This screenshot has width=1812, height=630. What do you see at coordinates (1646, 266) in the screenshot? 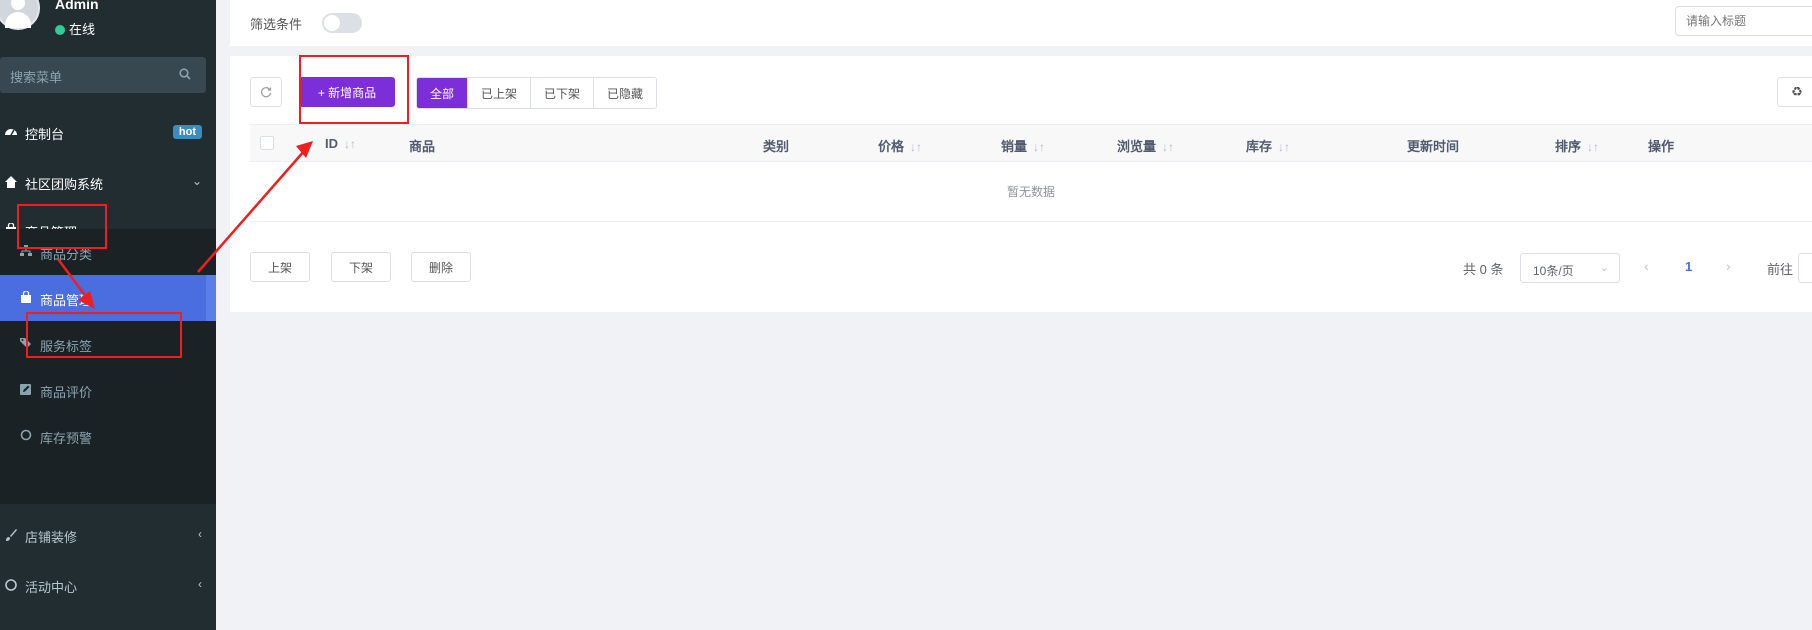
I see `prev-page-button: ‹` at bounding box center [1646, 266].